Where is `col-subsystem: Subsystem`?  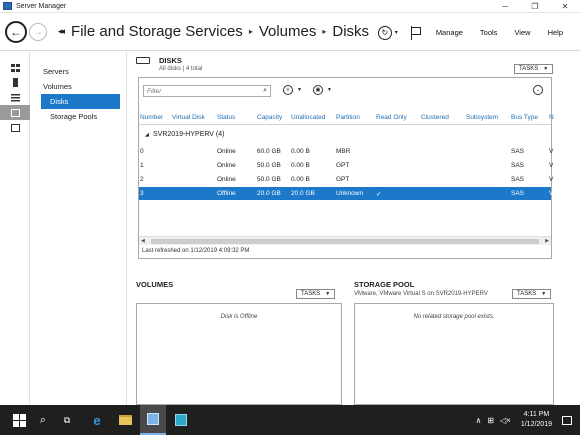
col-subsystem: Subsystem is located at coordinates (482, 117).